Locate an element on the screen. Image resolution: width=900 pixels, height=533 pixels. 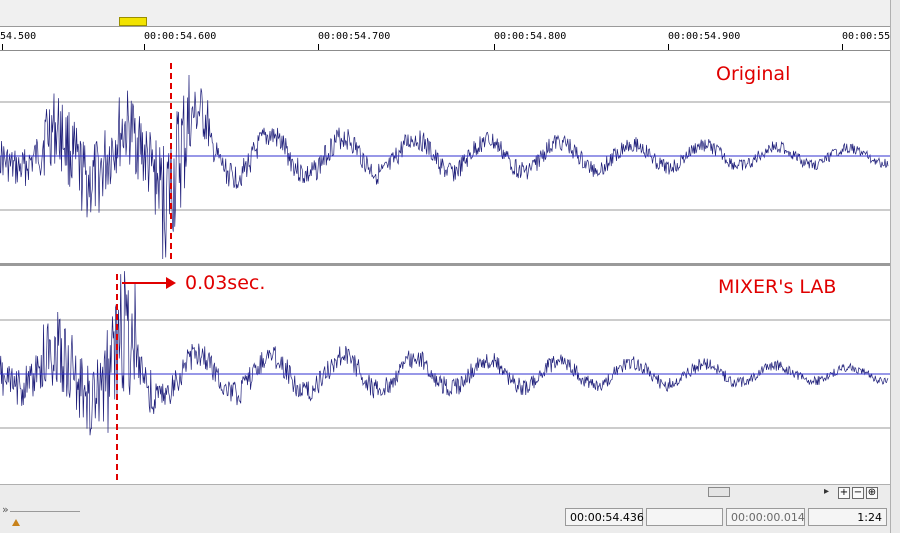
ruler-label: 54.500 is located at coordinates (18, 36).